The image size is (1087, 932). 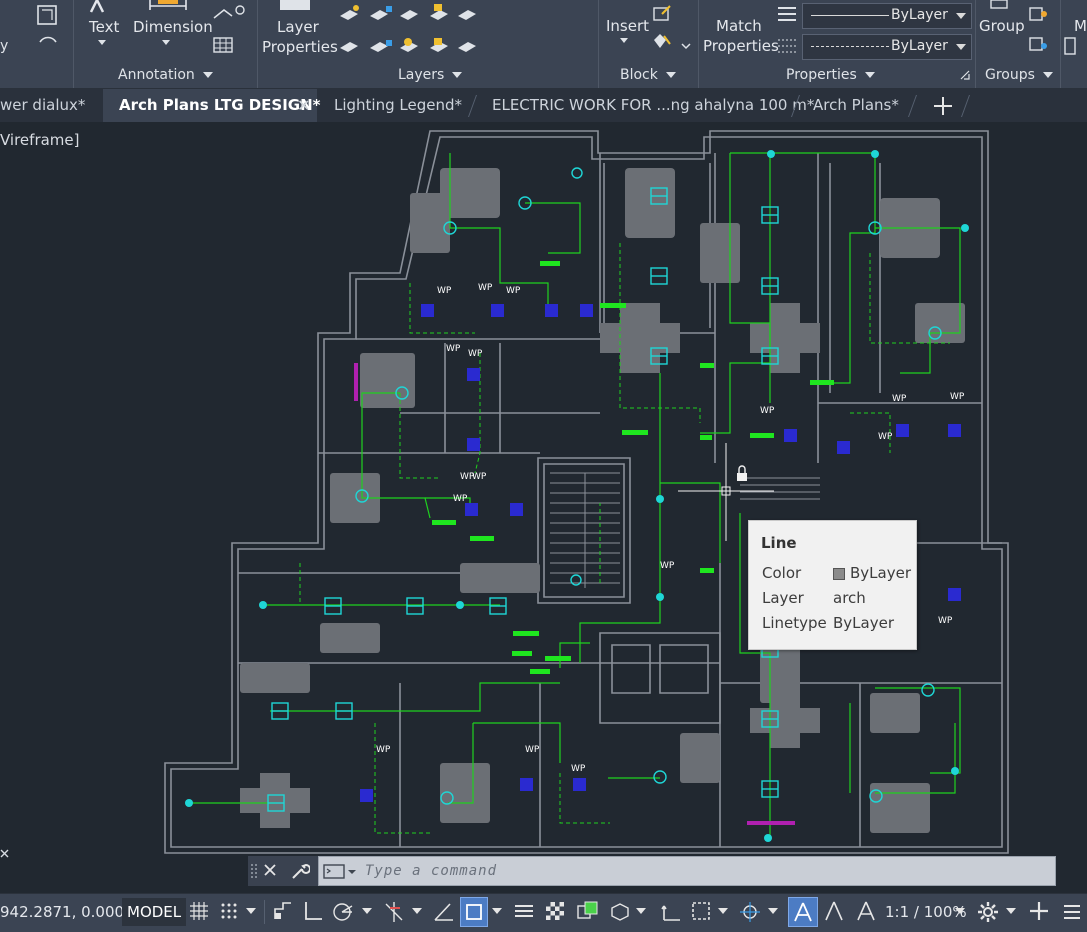 What do you see at coordinates (739, 26) in the screenshot?
I see `match-properties-label-1: Match` at bounding box center [739, 26].